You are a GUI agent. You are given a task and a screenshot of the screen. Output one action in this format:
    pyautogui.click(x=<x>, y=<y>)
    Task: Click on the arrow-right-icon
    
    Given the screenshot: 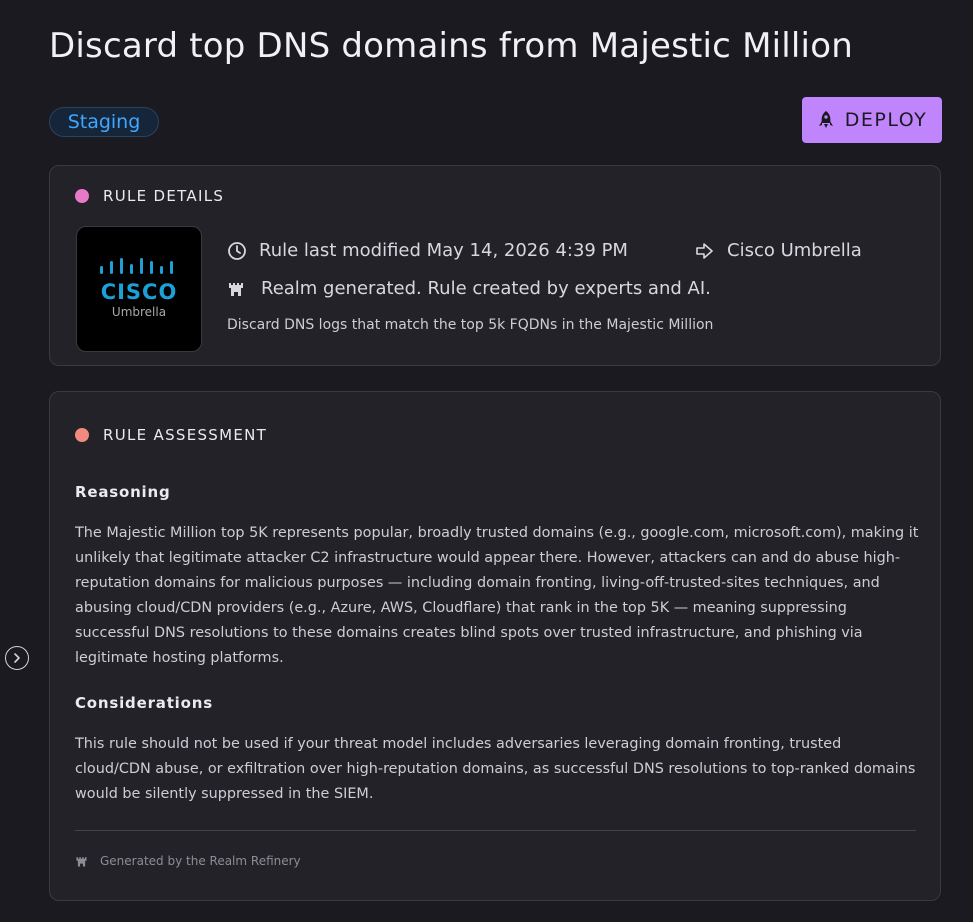 What is the action you would take?
    pyautogui.click(x=705, y=251)
    